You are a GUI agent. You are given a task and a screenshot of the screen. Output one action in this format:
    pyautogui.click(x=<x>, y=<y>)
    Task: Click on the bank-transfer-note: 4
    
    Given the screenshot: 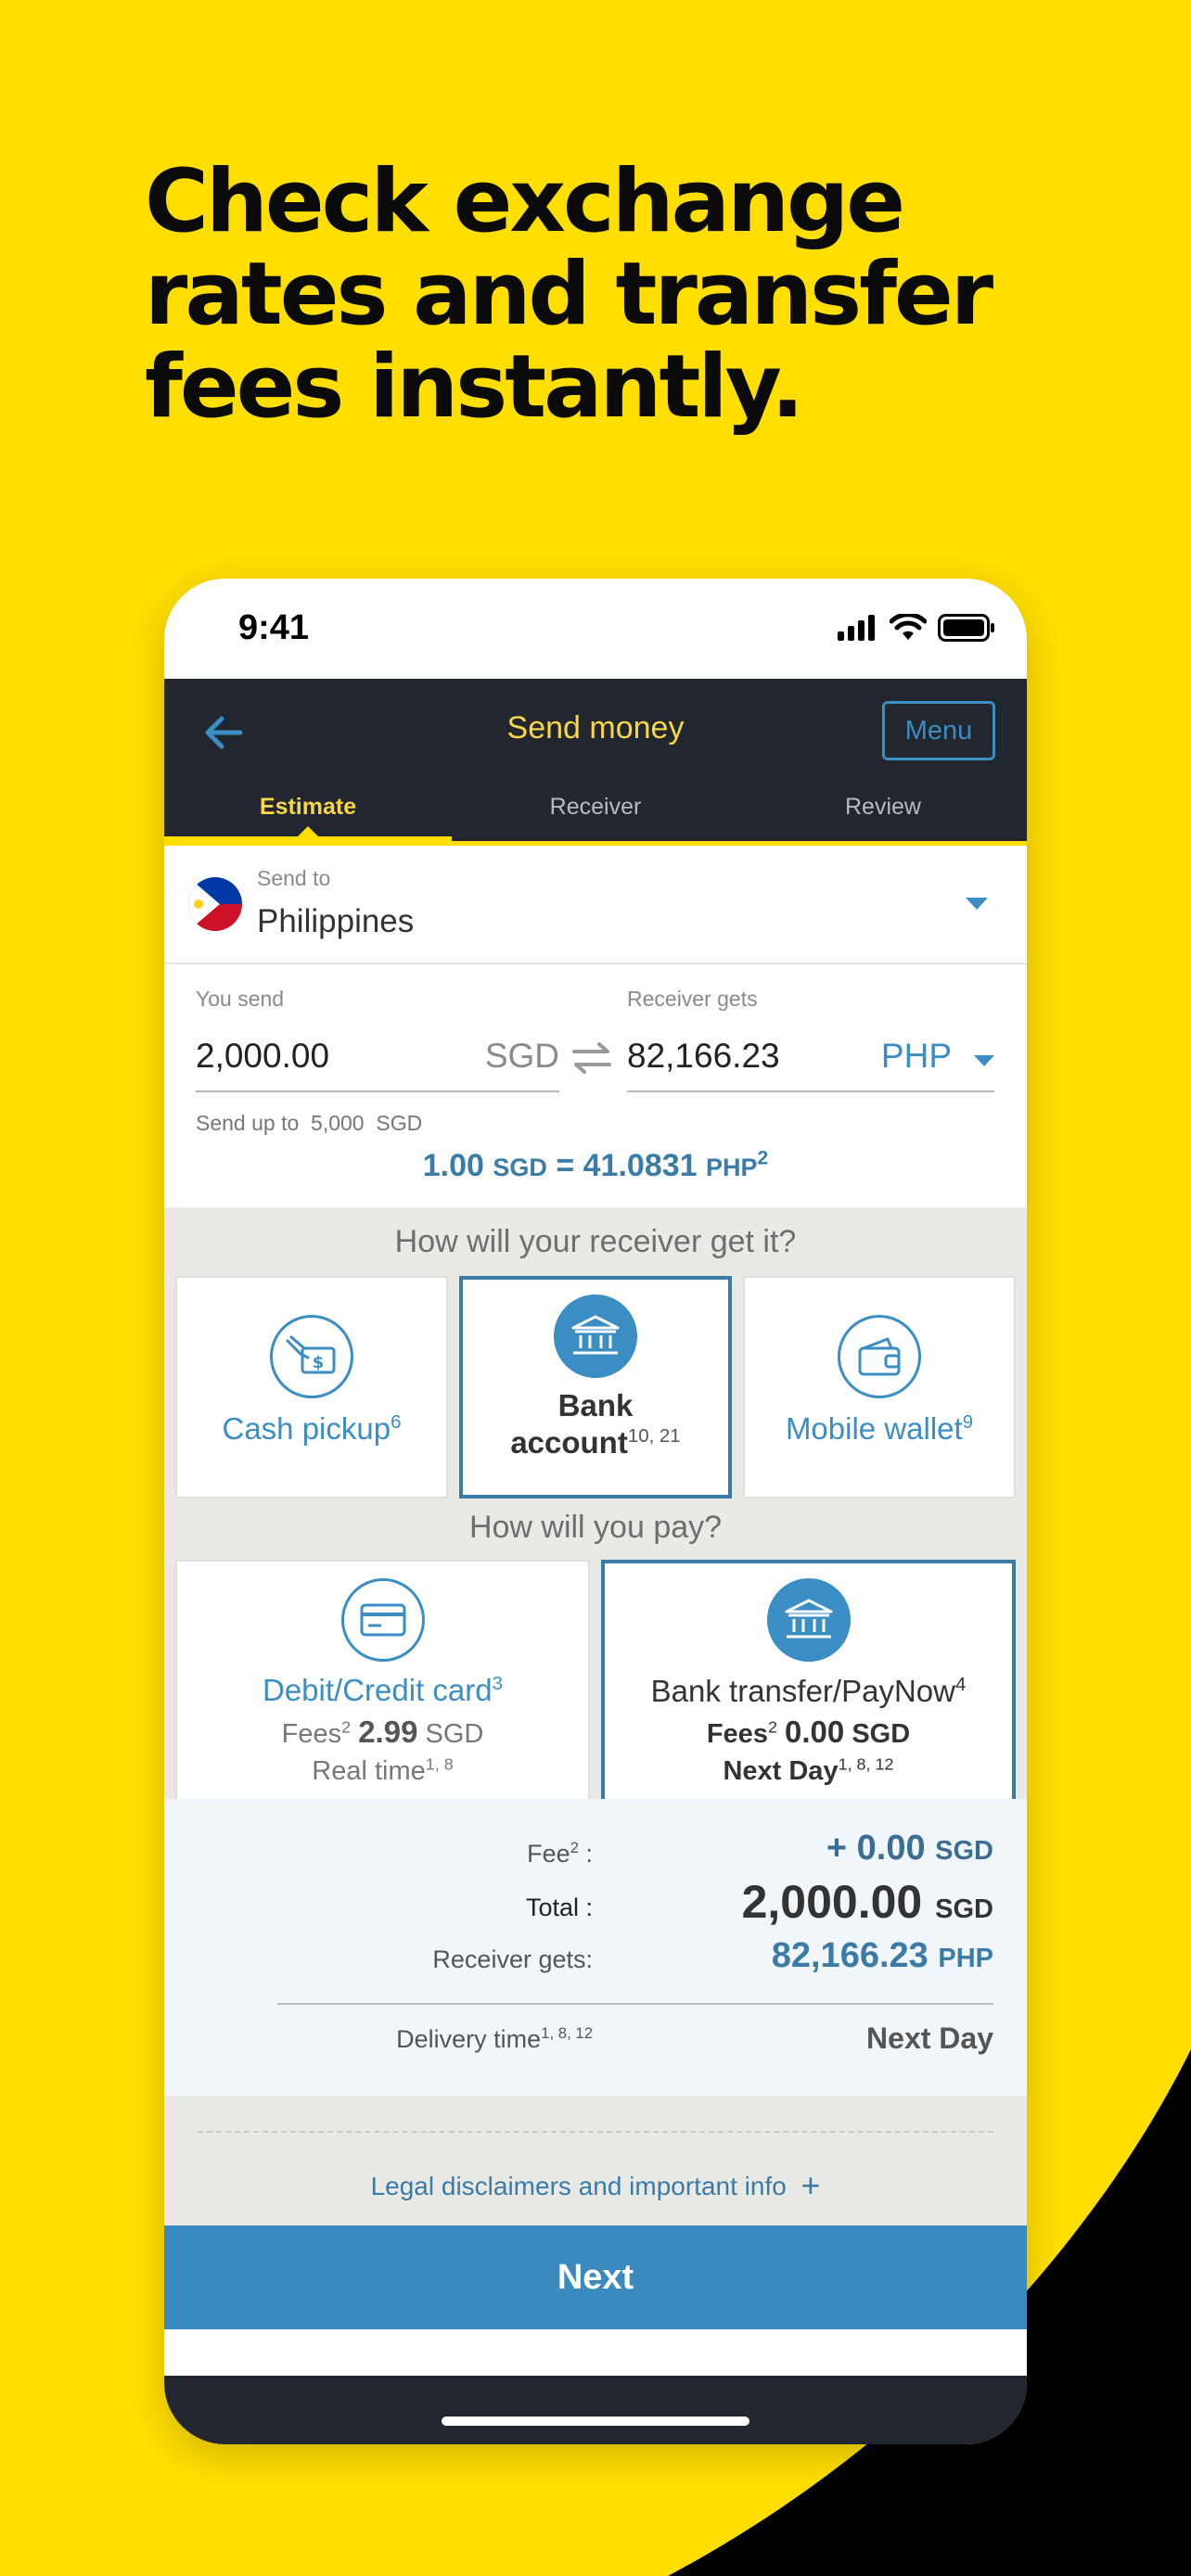 What is the action you would take?
    pyautogui.click(x=960, y=1685)
    